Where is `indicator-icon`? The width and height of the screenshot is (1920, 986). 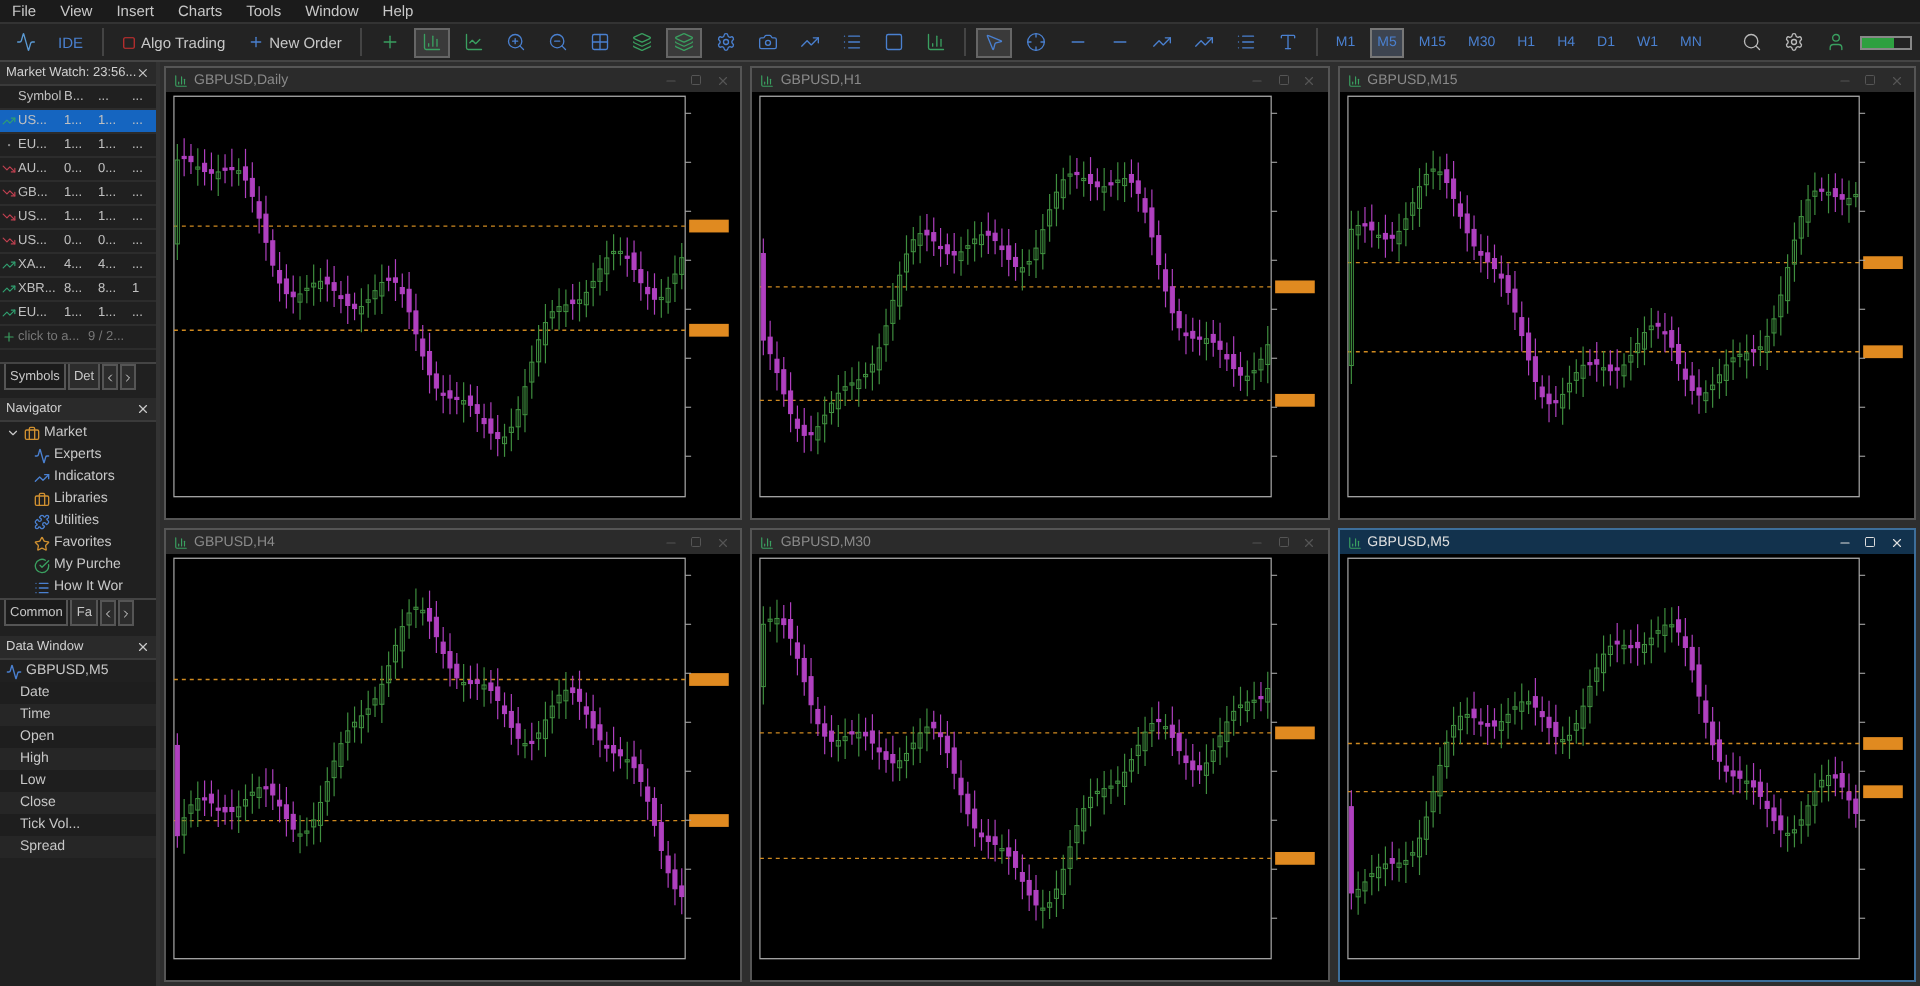
indicator-icon is located at coordinates (809, 42).